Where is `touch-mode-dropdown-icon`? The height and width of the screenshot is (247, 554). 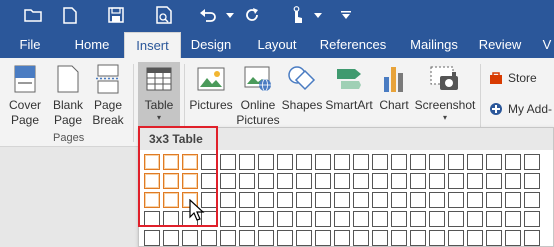
touch-mode-dropdown-icon is located at coordinates (318, 15).